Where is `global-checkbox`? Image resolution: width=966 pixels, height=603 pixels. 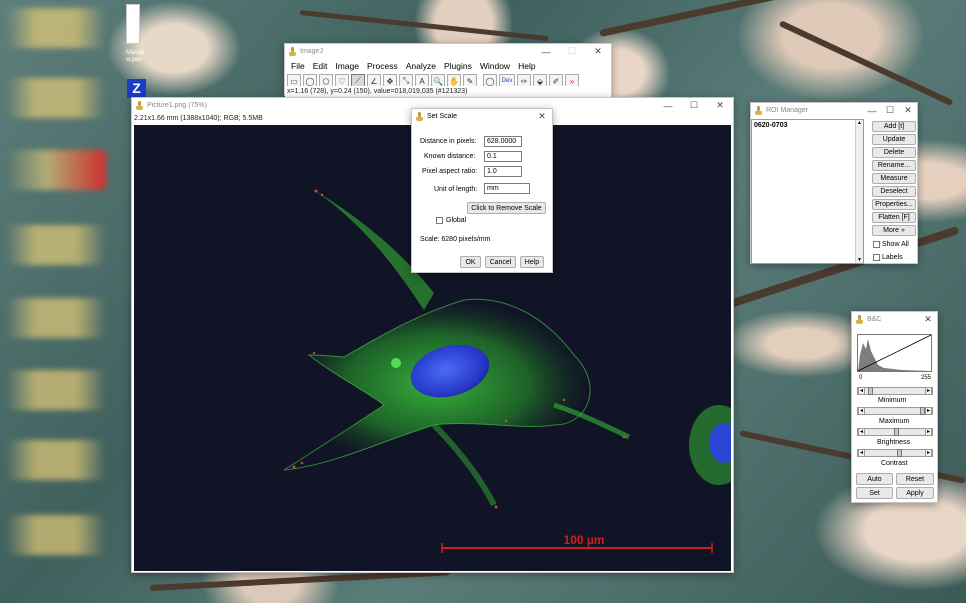
global-checkbox is located at coordinates (439, 220).